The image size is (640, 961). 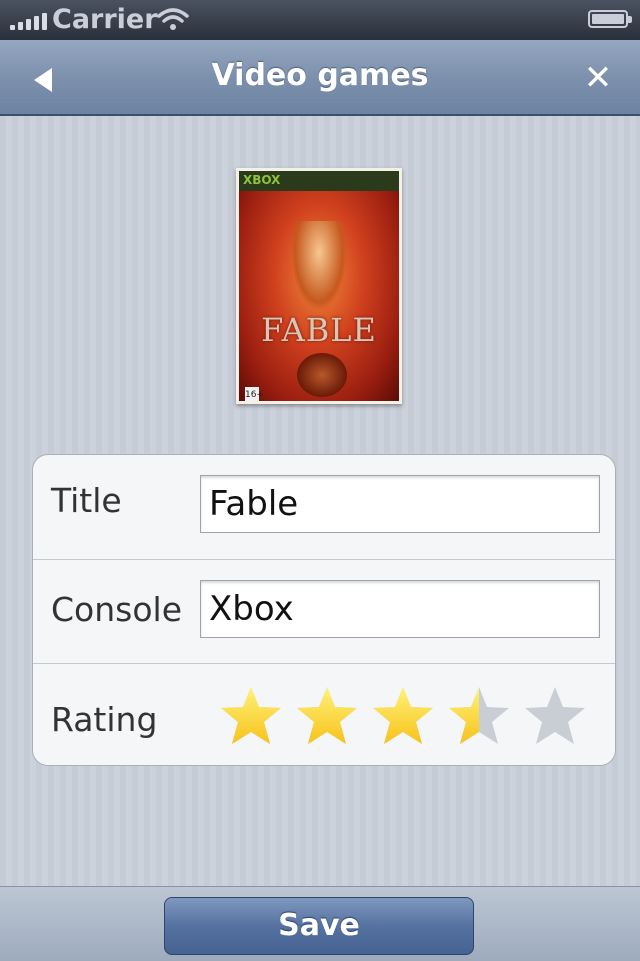 I want to click on rating-stars, so click(x=403, y=716).